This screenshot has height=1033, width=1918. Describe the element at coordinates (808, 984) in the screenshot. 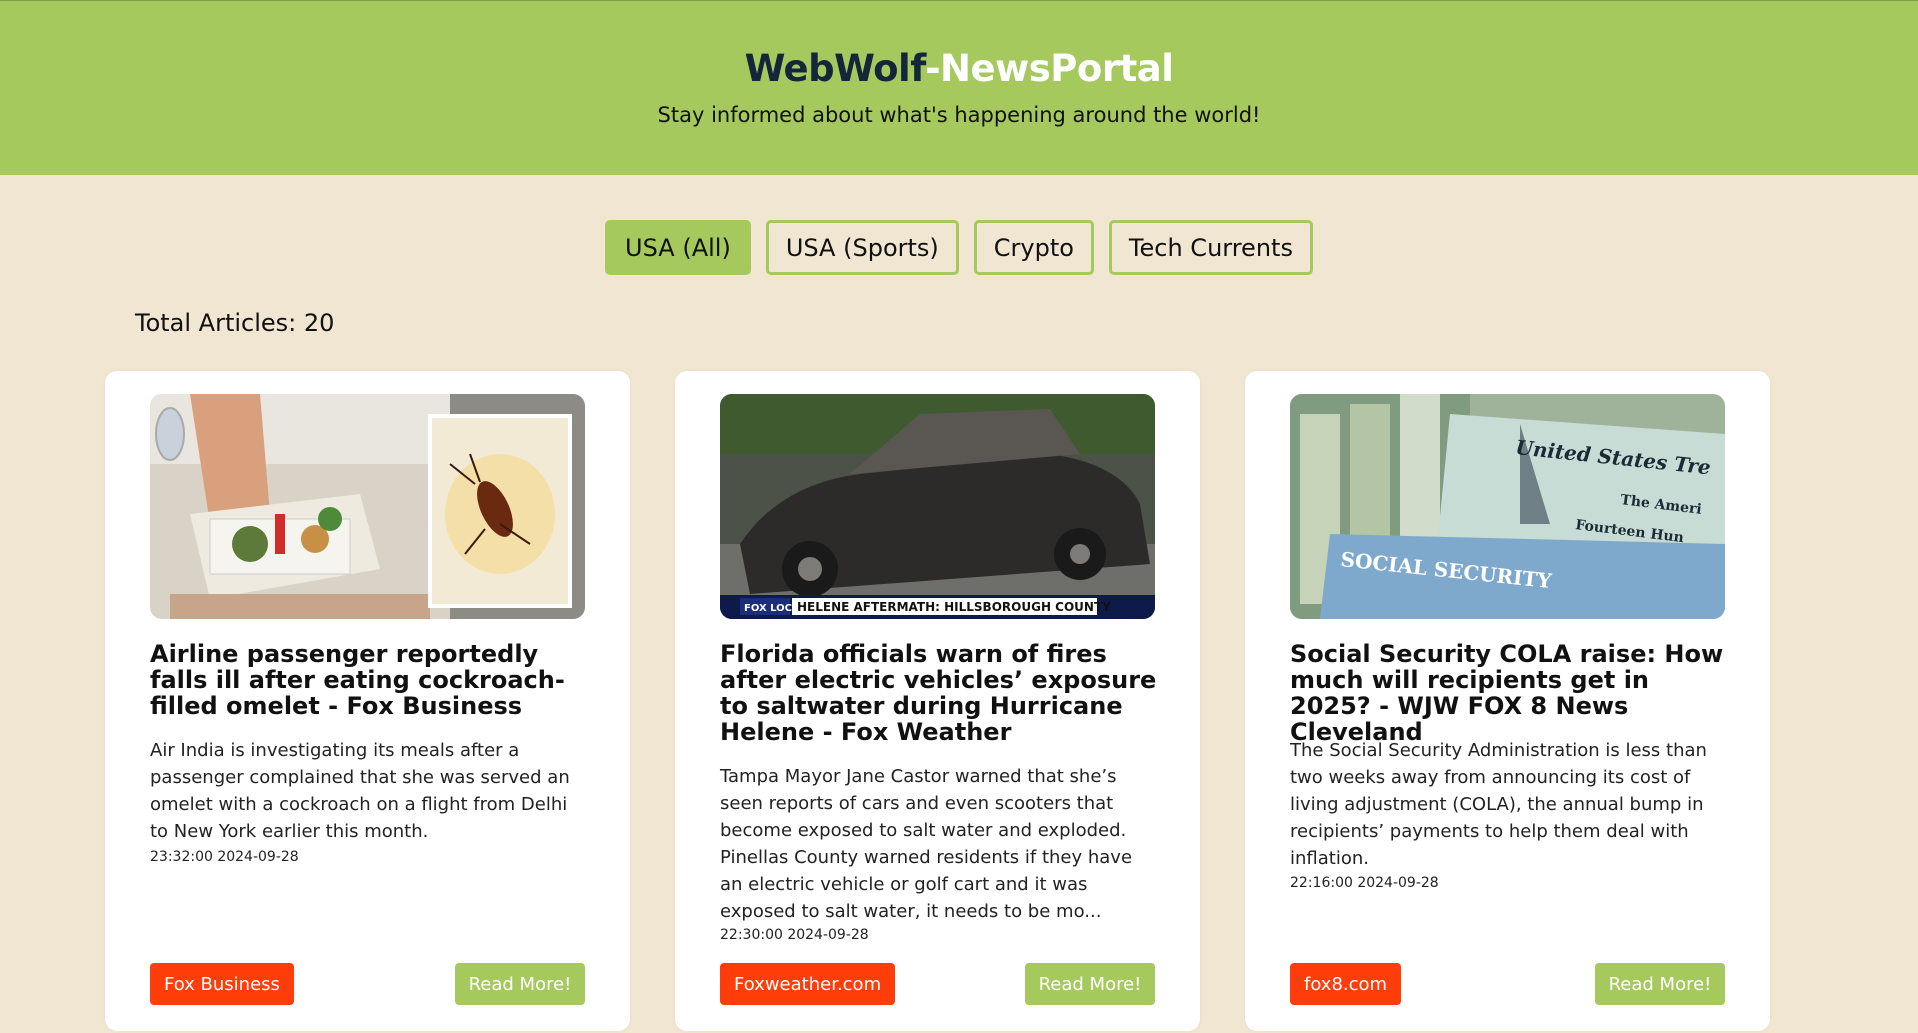

I see `source-badge: Foxweather.com` at that location.